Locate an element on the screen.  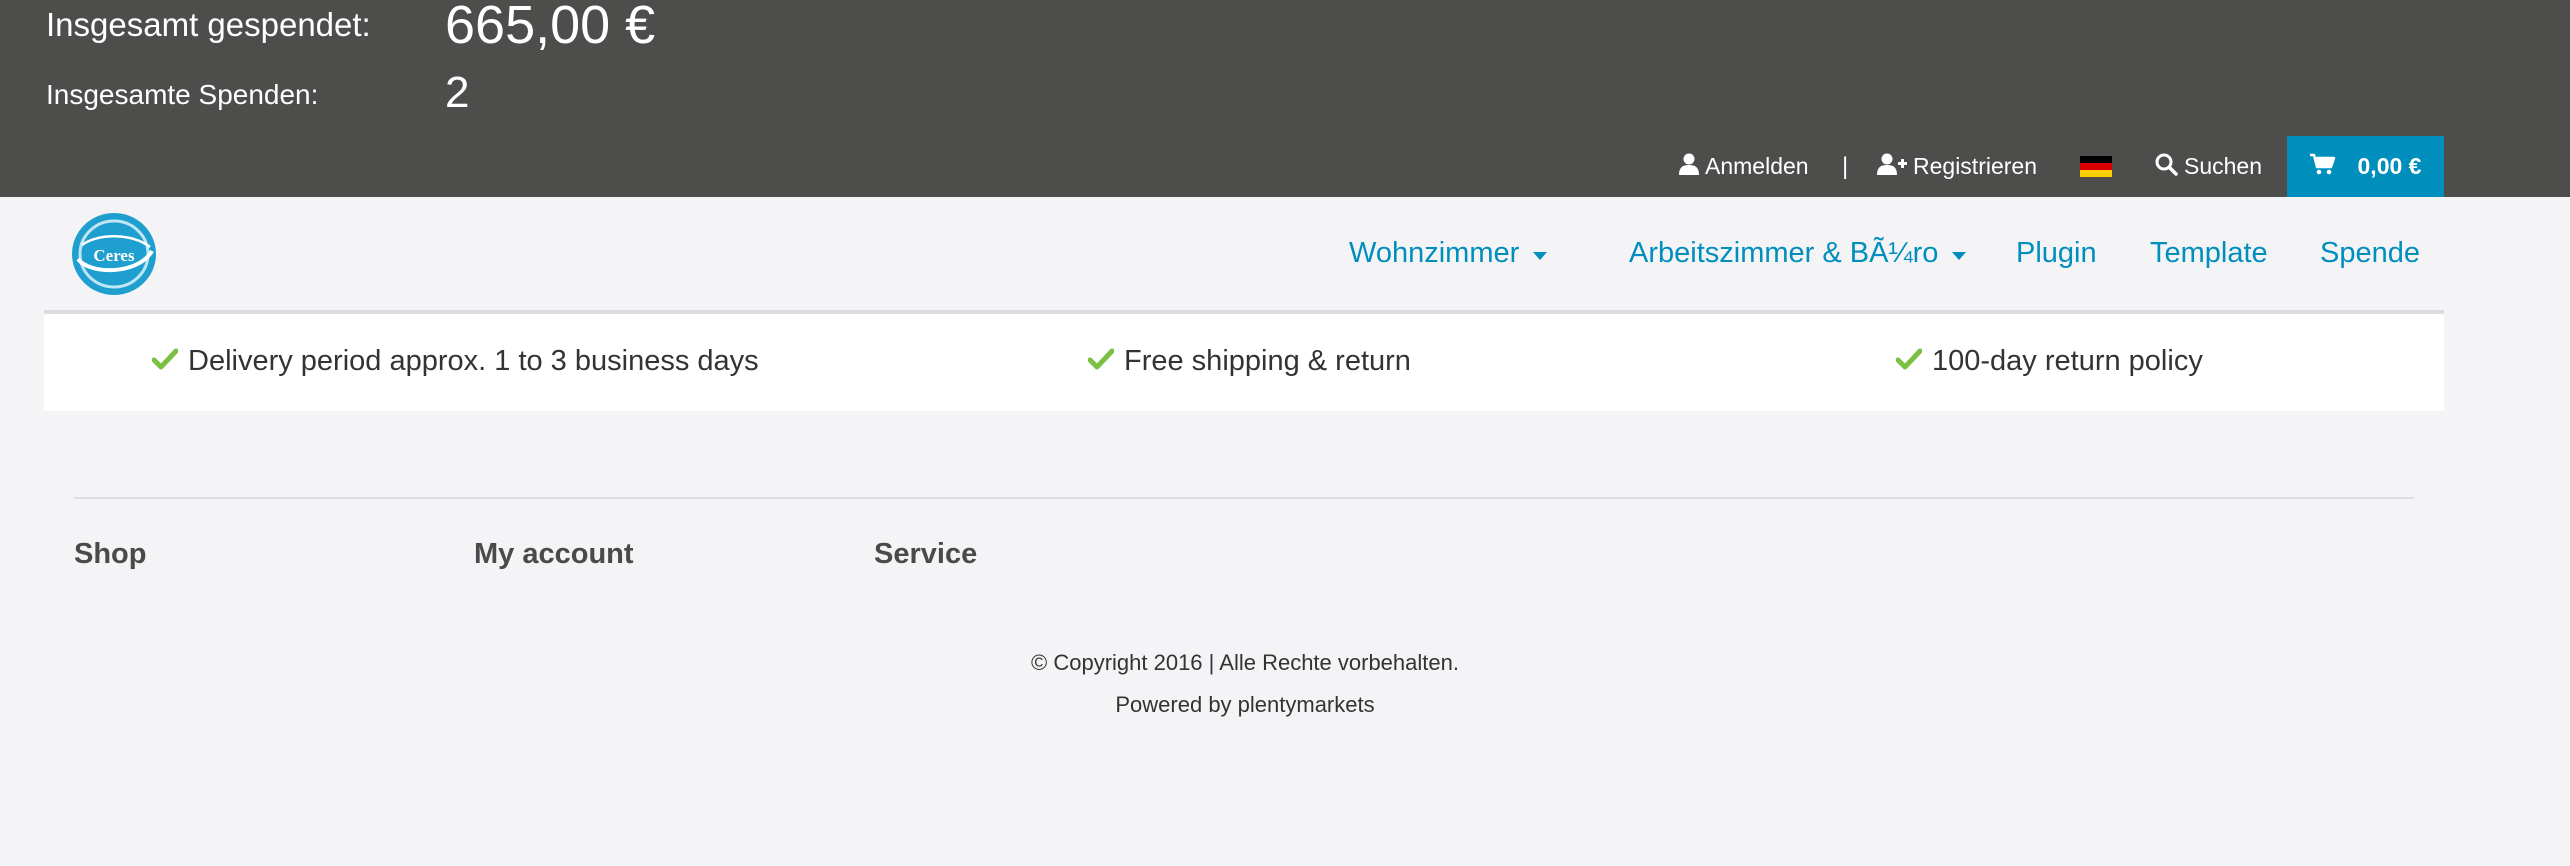
nav-item-plugin: Plugin is located at coordinates (2056, 253).